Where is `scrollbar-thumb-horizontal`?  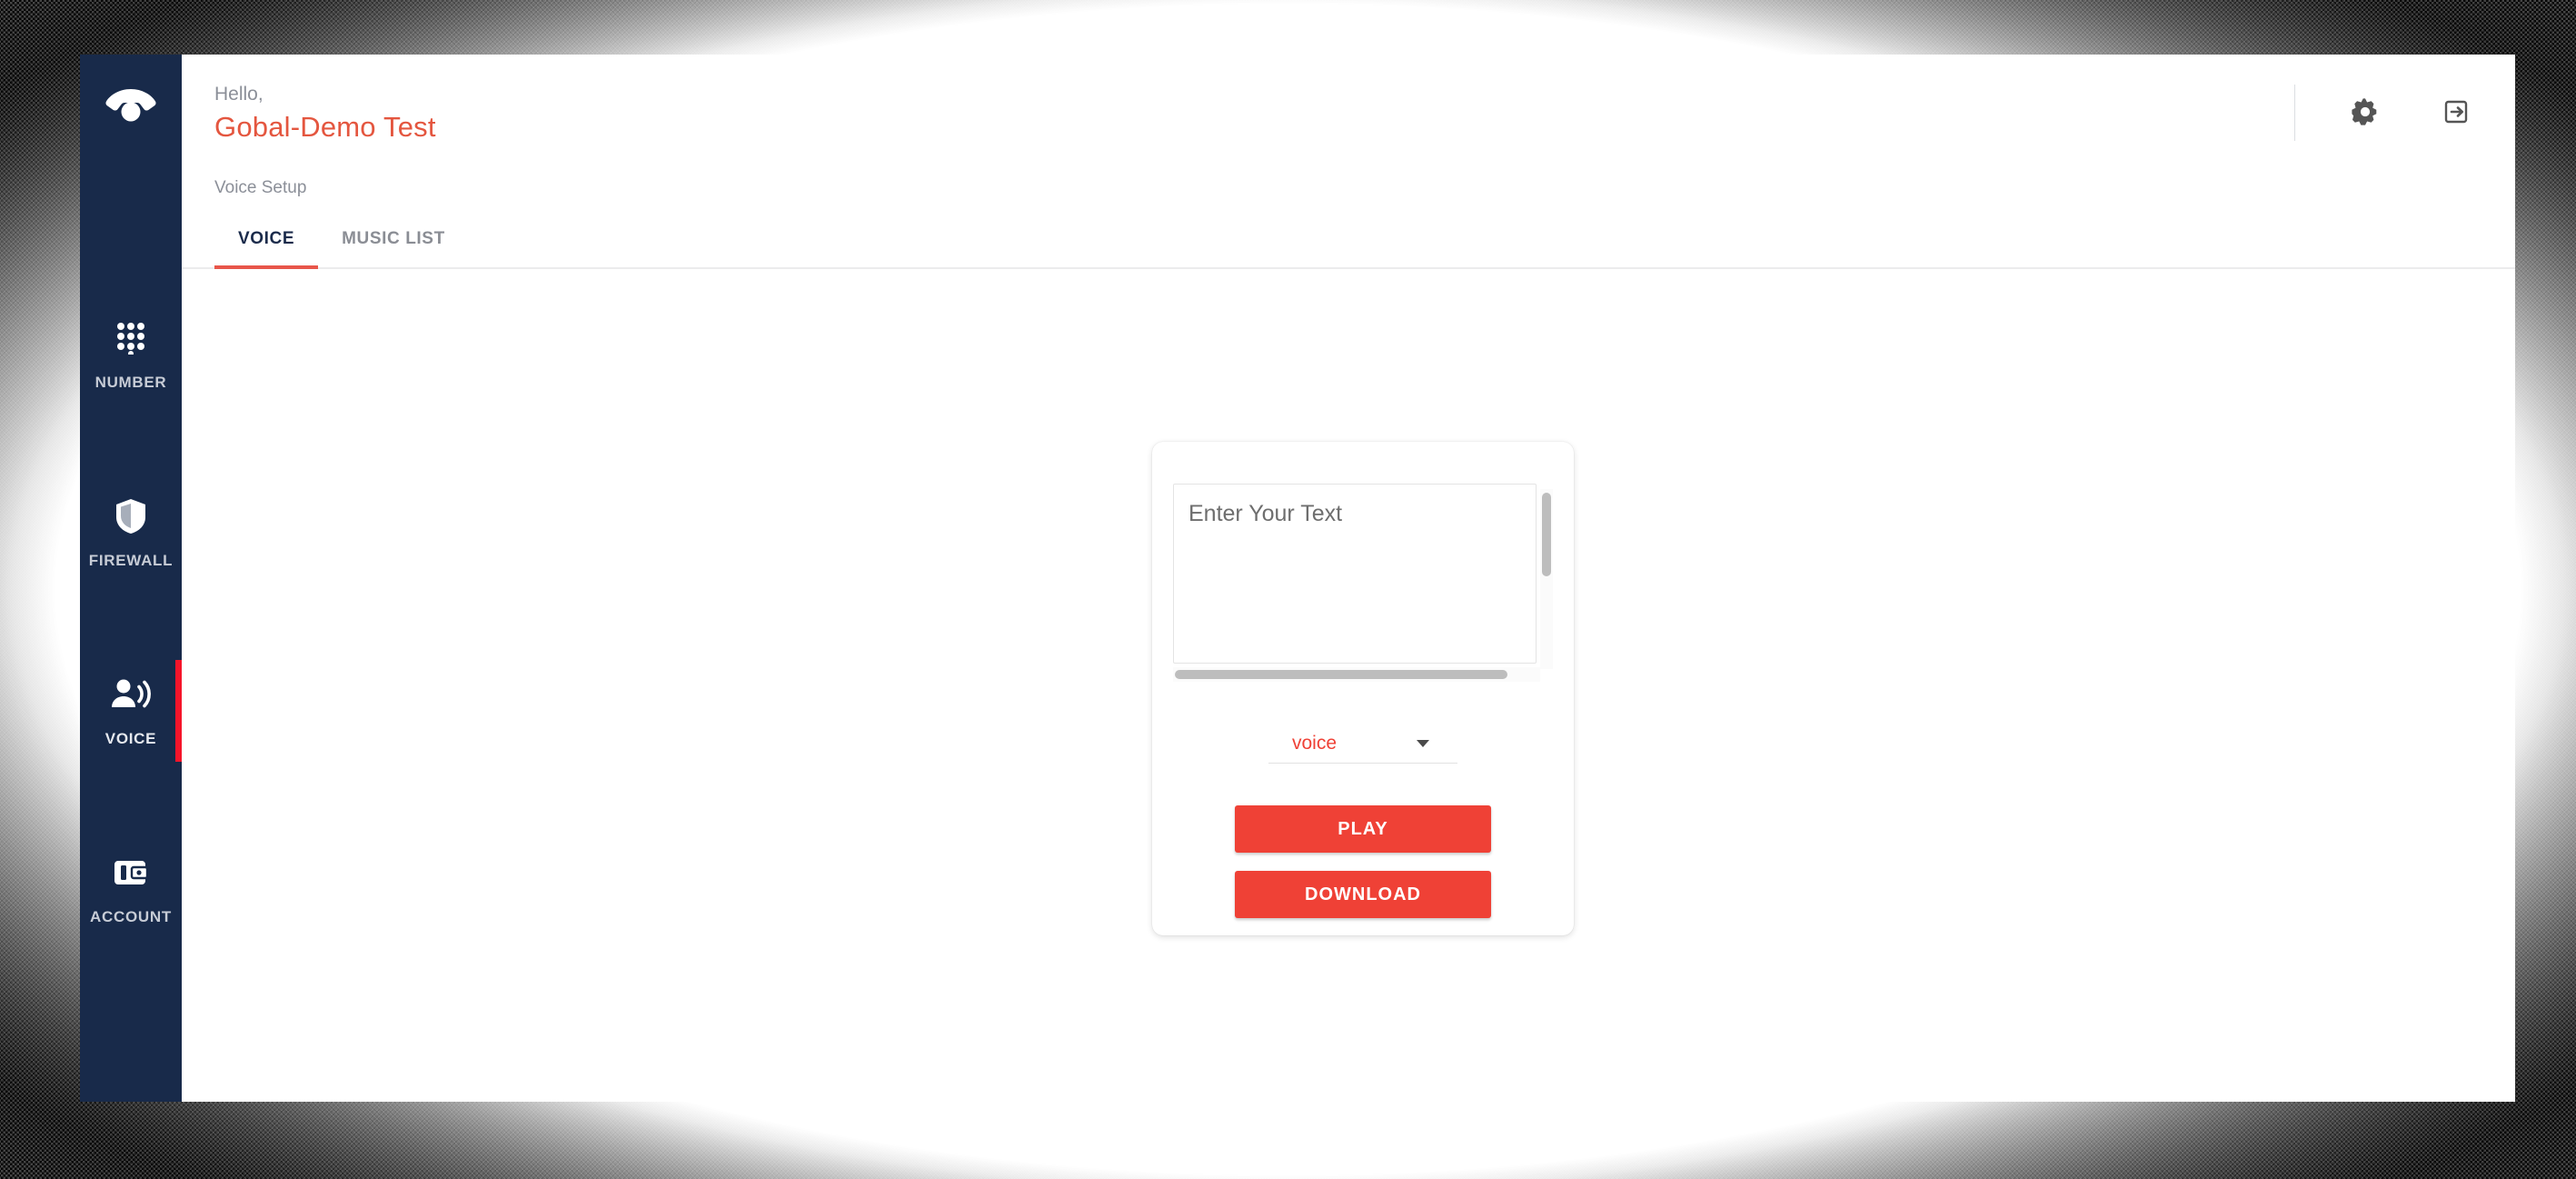 scrollbar-thumb-horizontal is located at coordinates (1341, 674).